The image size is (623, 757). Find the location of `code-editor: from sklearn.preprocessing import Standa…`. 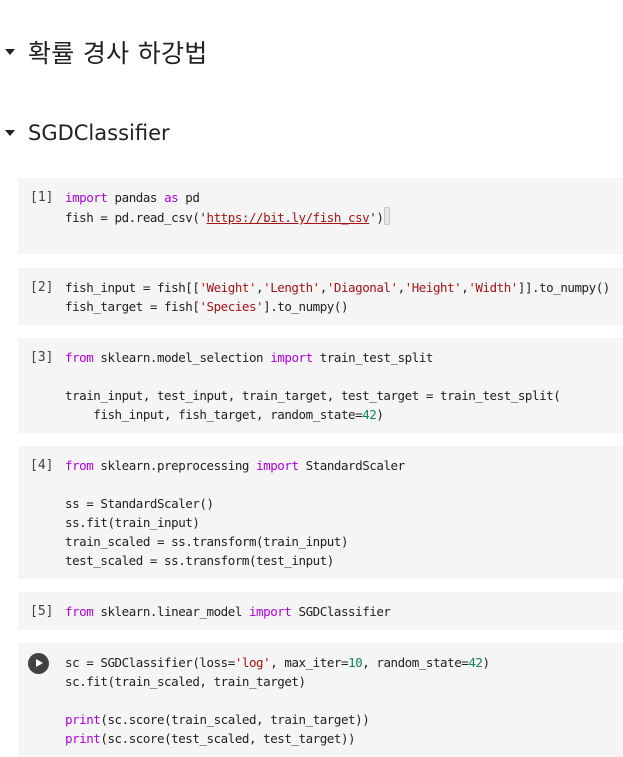

code-editor: from sklearn.preprocessing import Standa… is located at coordinates (235, 513).